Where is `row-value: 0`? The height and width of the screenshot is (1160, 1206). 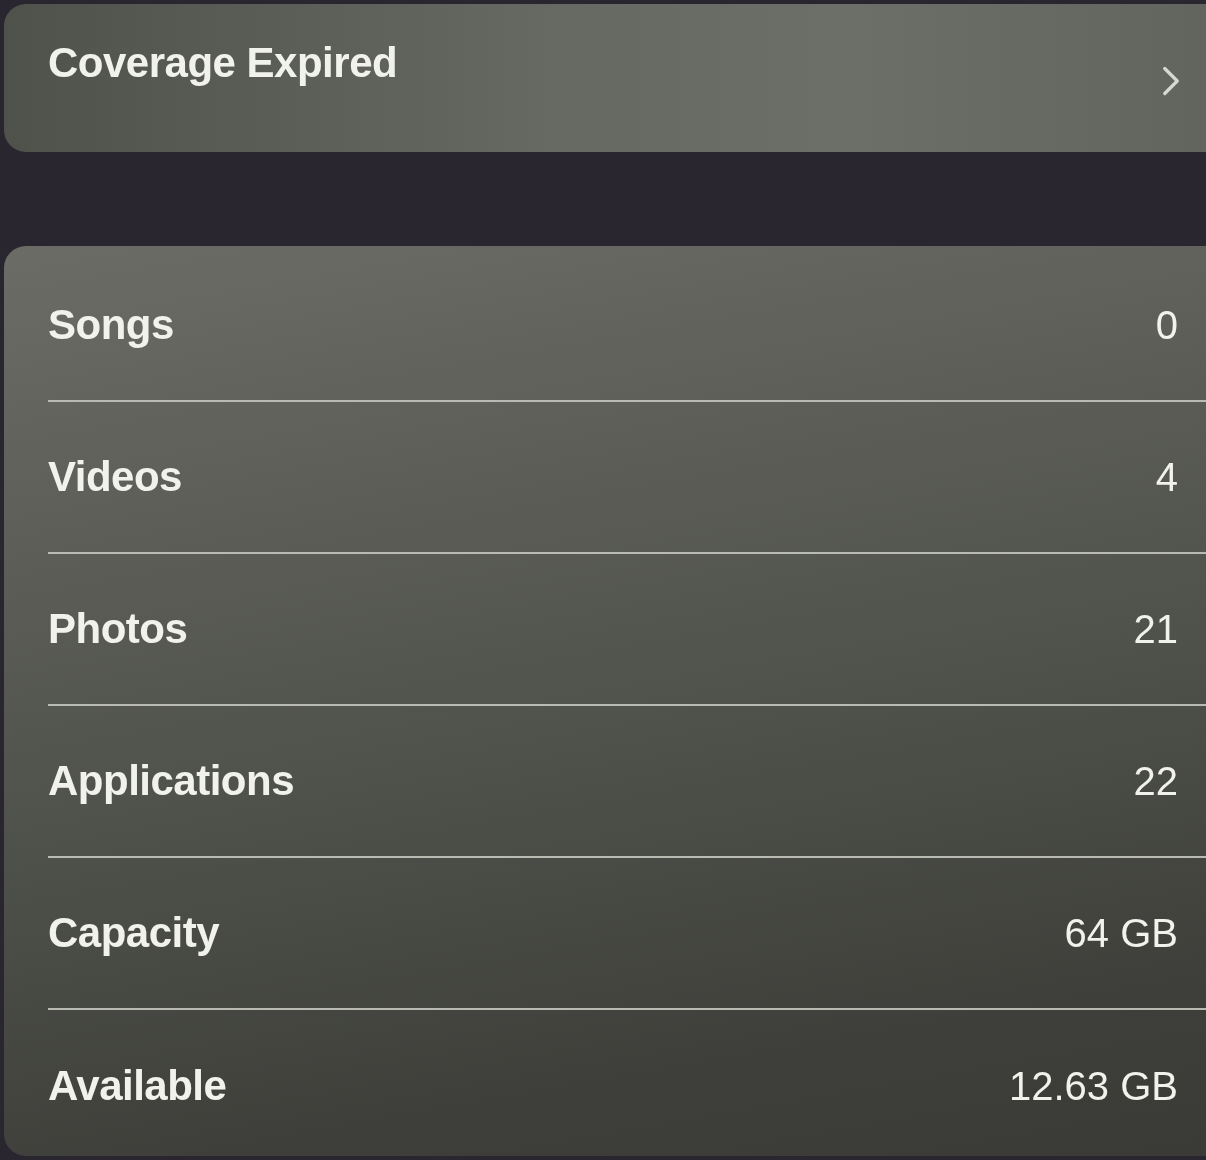 row-value: 0 is located at coordinates (1166, 325).